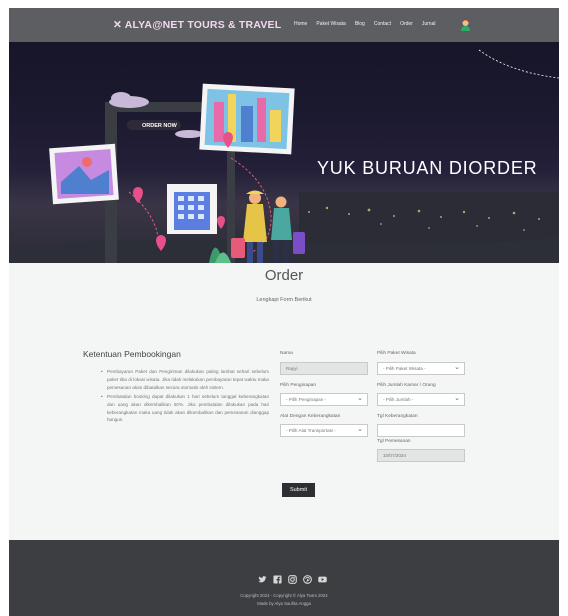 This screenshot has height=616, width=568. Describe the element at coordinates (330, 24) in the screenshot. I see `nav-link-paket-wisata: Paket Wisata` at that location.